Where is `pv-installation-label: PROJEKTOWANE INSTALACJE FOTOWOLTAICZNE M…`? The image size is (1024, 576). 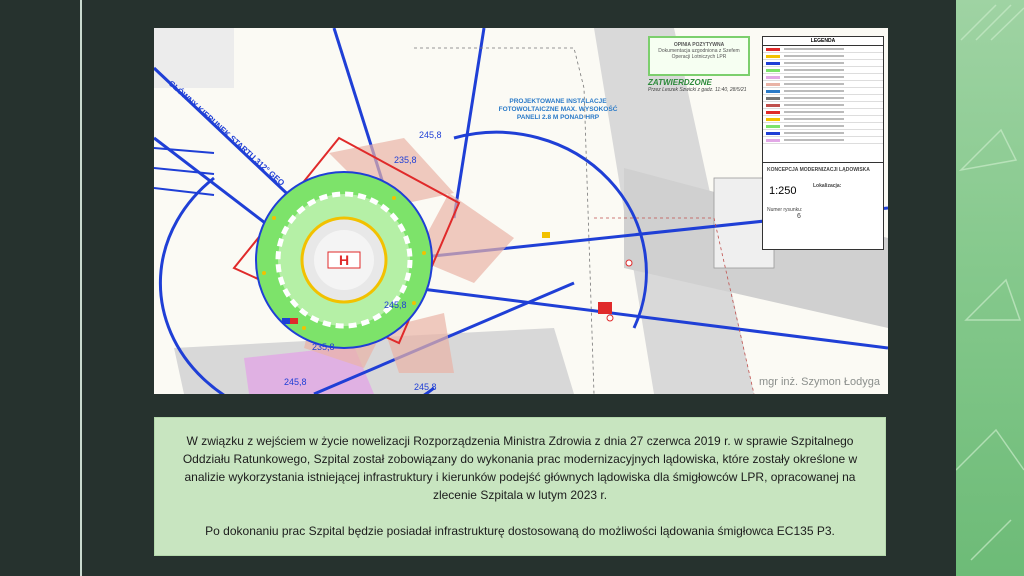
pv-installation-label: PROJEKTOWANE INSTALACJE FOTOWOLTAICZNE M… is located at coordinates (558, 109).